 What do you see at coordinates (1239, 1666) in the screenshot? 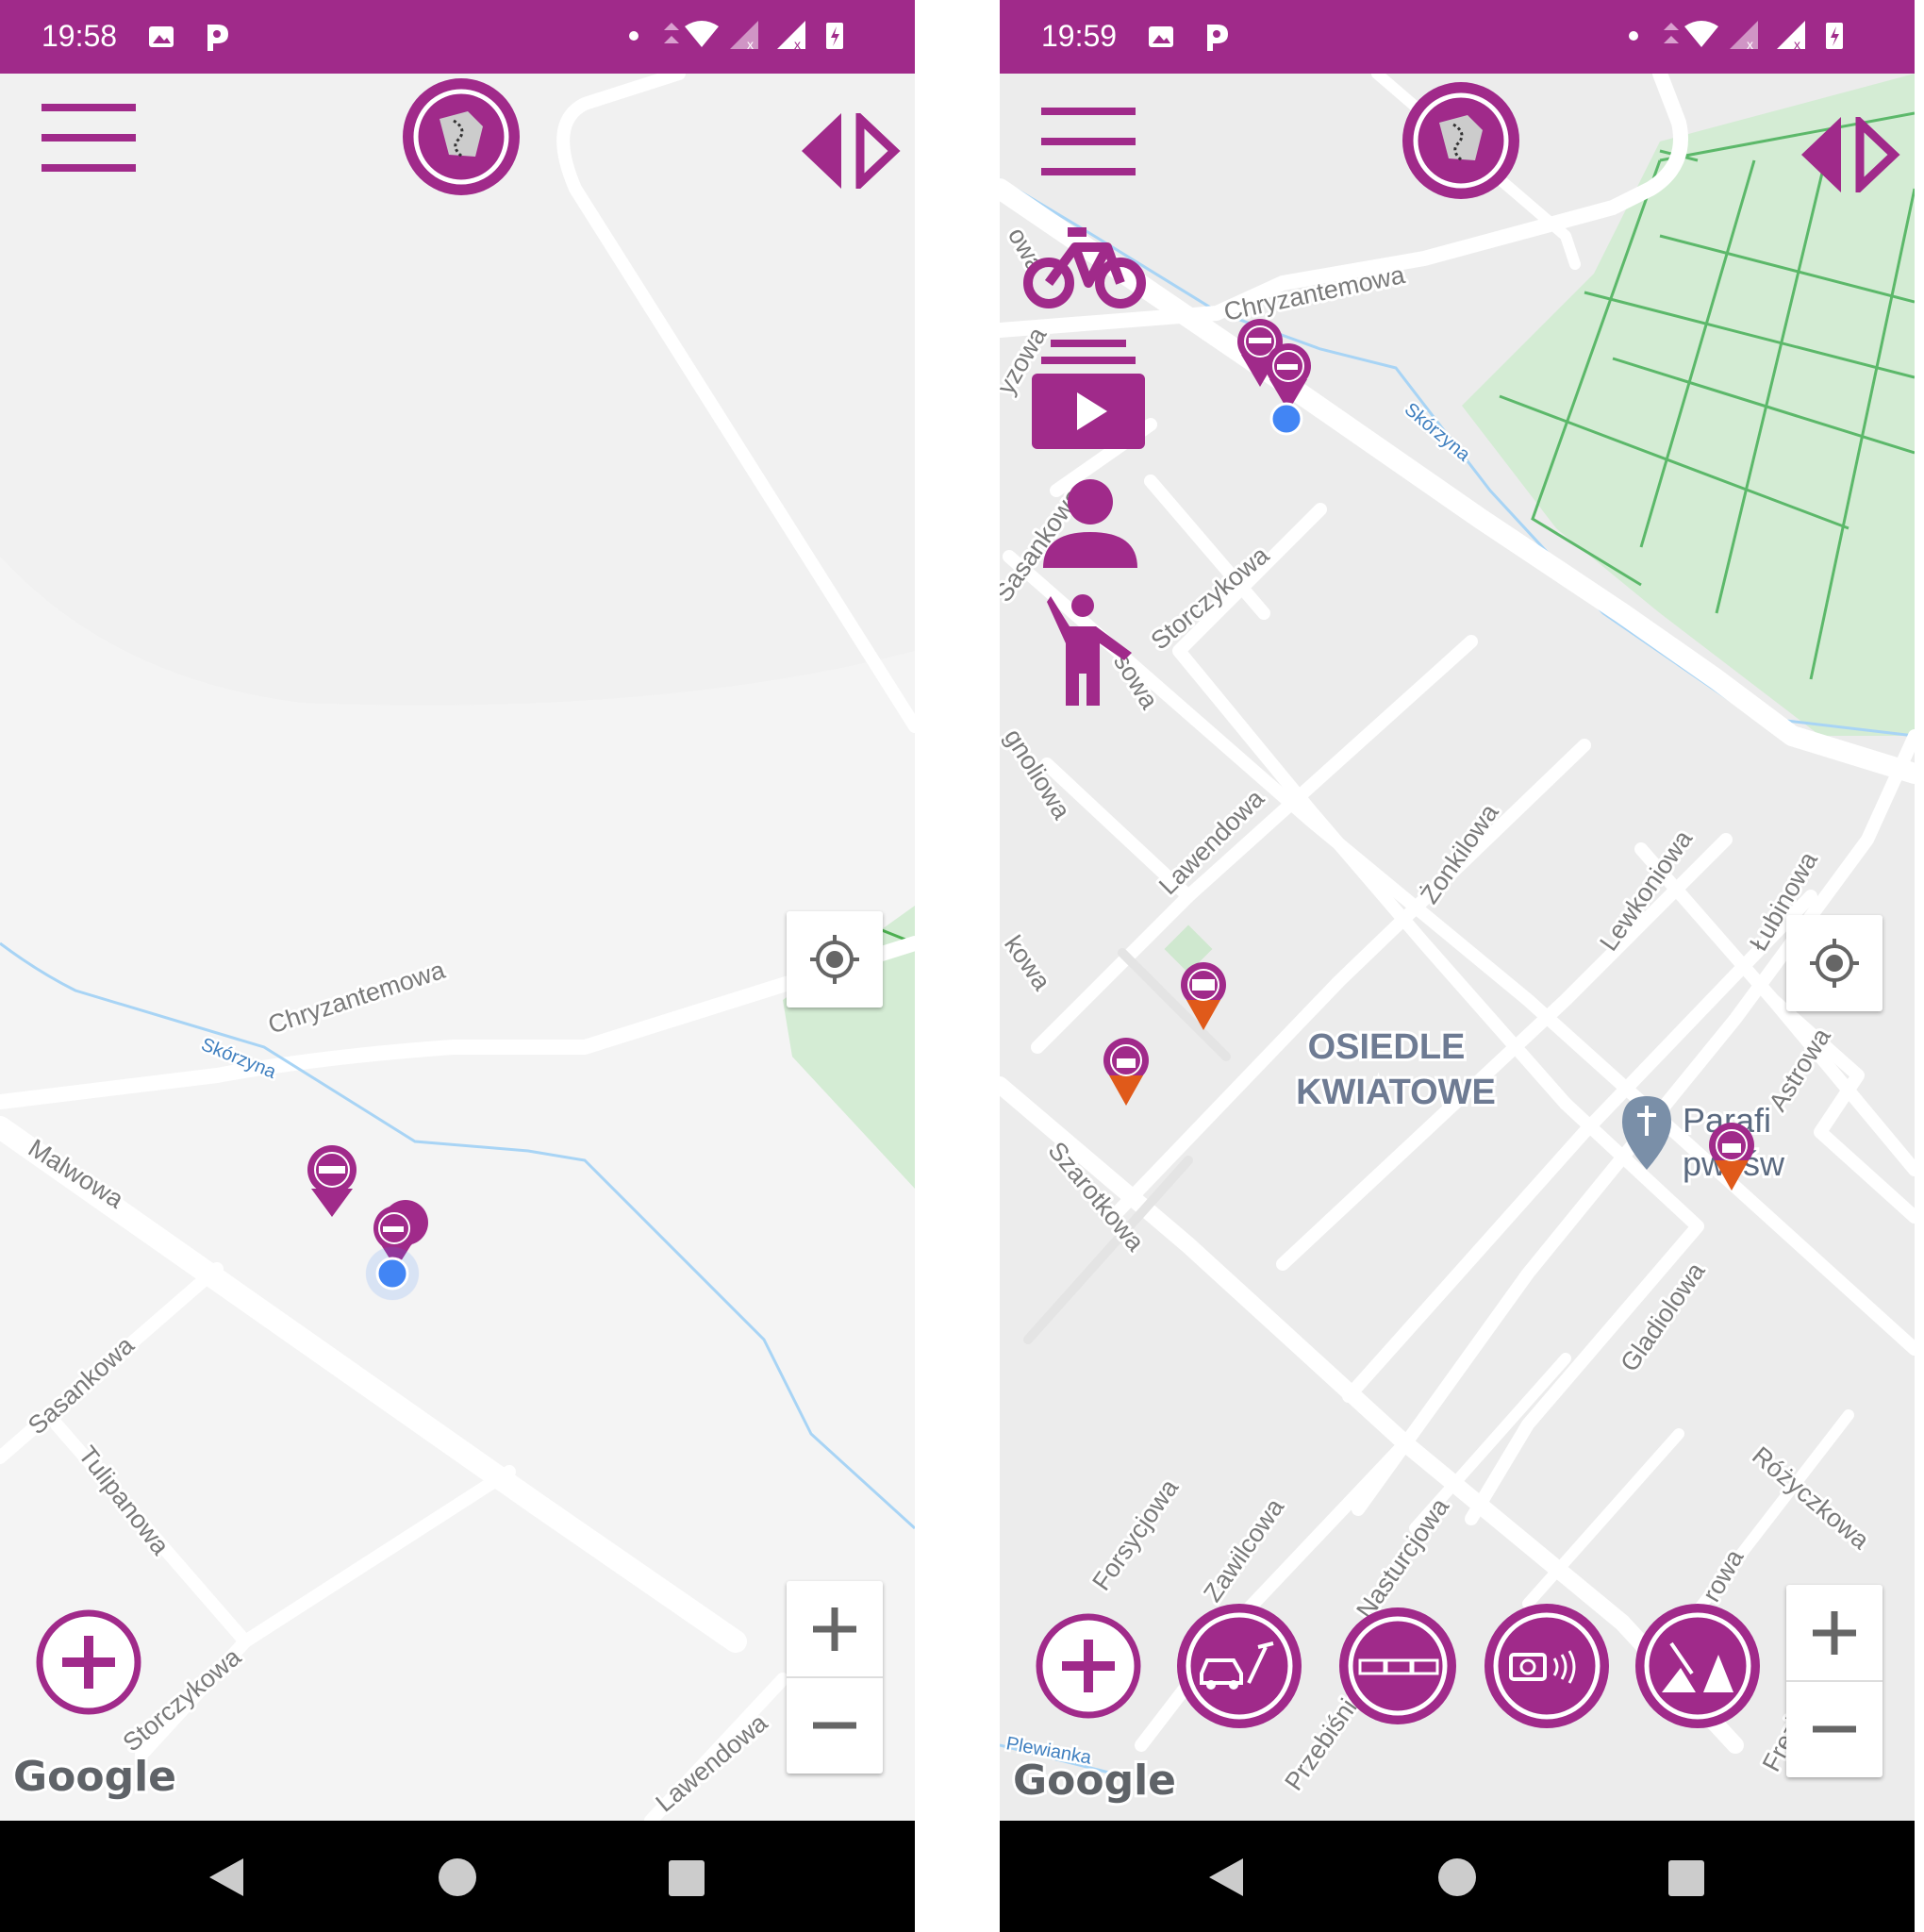
I see `accident-report-button` at bounding box center [1239, 1666].